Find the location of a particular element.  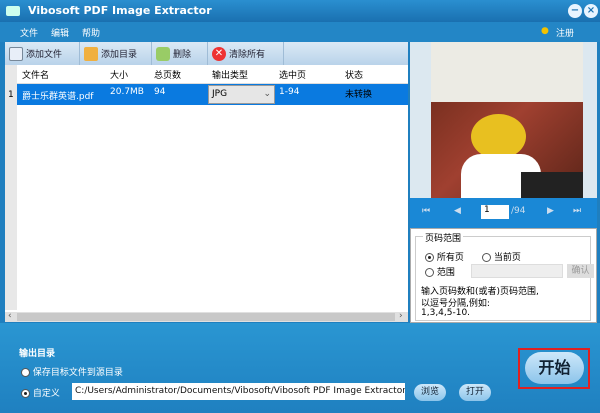

clear-all-button: ✕ 清除所有 is located at coordinates (246, 53).